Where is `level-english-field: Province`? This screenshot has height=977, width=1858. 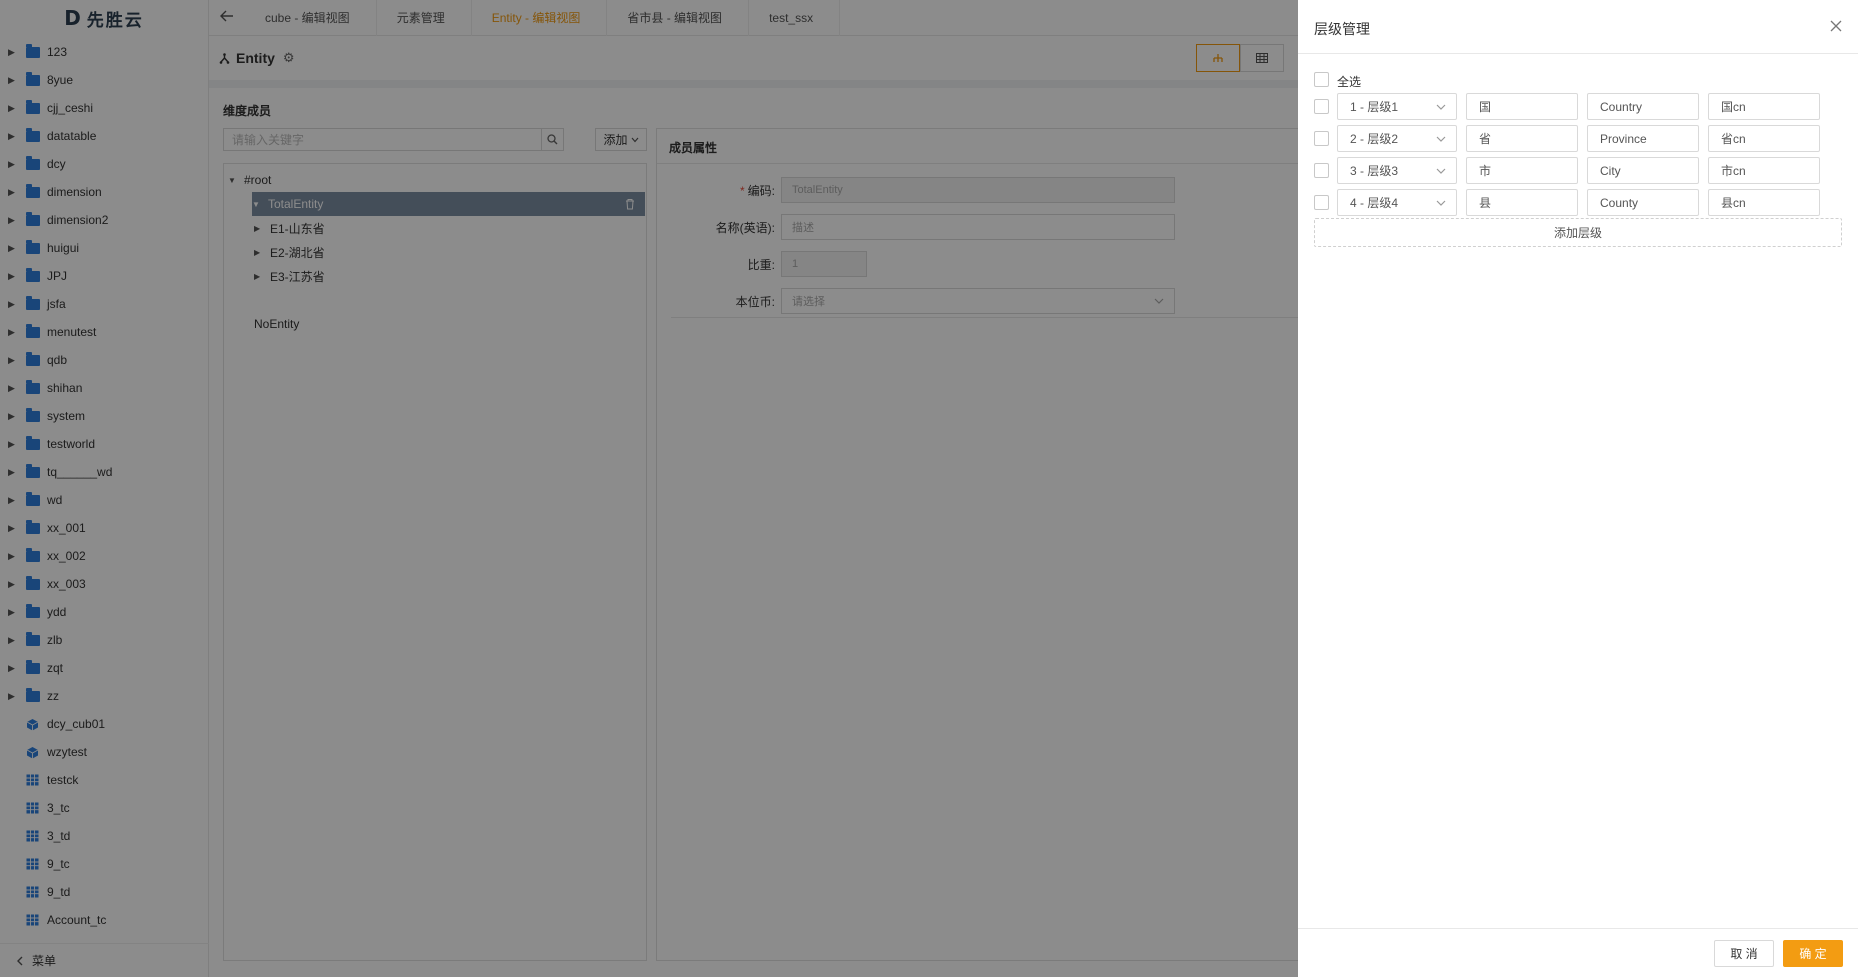 level-english-field: Province is located at coordinates (1643, 138).